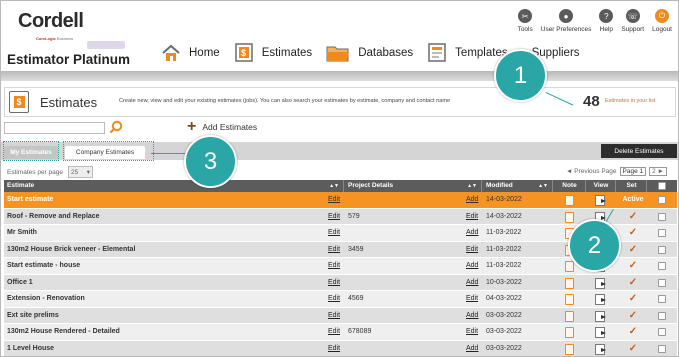 The image size is (679, 357). What do you see at coordinates (30, 349) in the screenshot?
I see `estimate-name: 1 Level House` at bounding box center [30, 349].